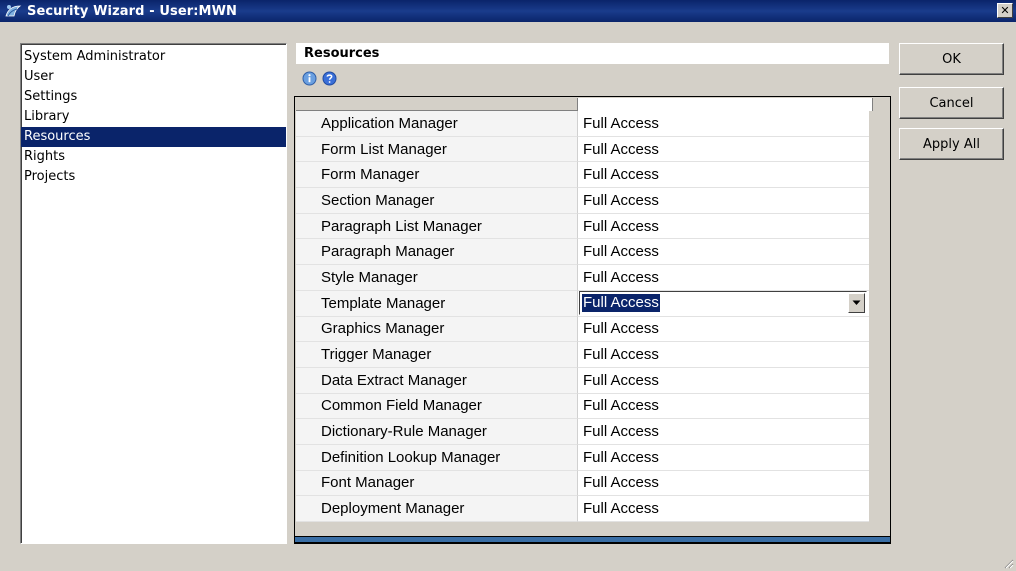 The width and height of the screenshot is (1016, 571). What do you see at coordinates (436, 226) in the screenshot?
I see `resource-name: Paragraph List Manager` at bounding box center [436, 226].